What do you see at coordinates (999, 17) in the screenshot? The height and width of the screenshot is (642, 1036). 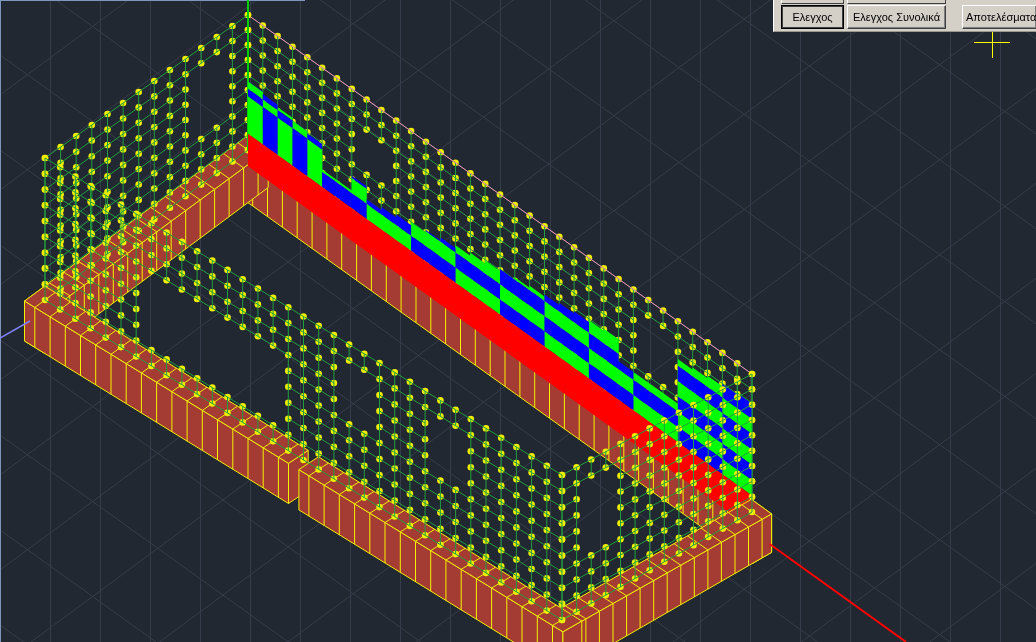 I see `toolbar-button: Αποτελέσματα` at bounding box center [999, 17].